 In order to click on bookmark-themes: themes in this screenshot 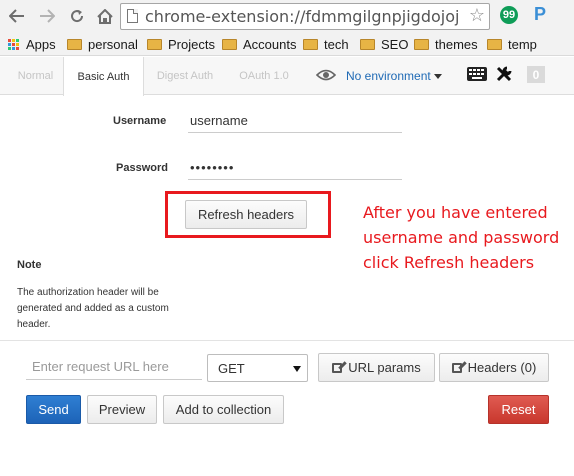, I will do `click(446, 44)`.